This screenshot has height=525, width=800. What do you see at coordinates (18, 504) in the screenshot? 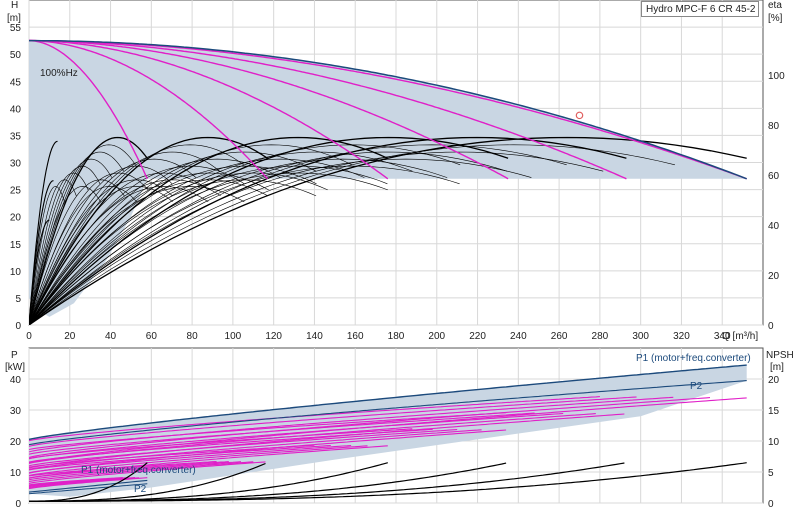
I see `p-tick-label: 0` at bounding box center [18, 504].